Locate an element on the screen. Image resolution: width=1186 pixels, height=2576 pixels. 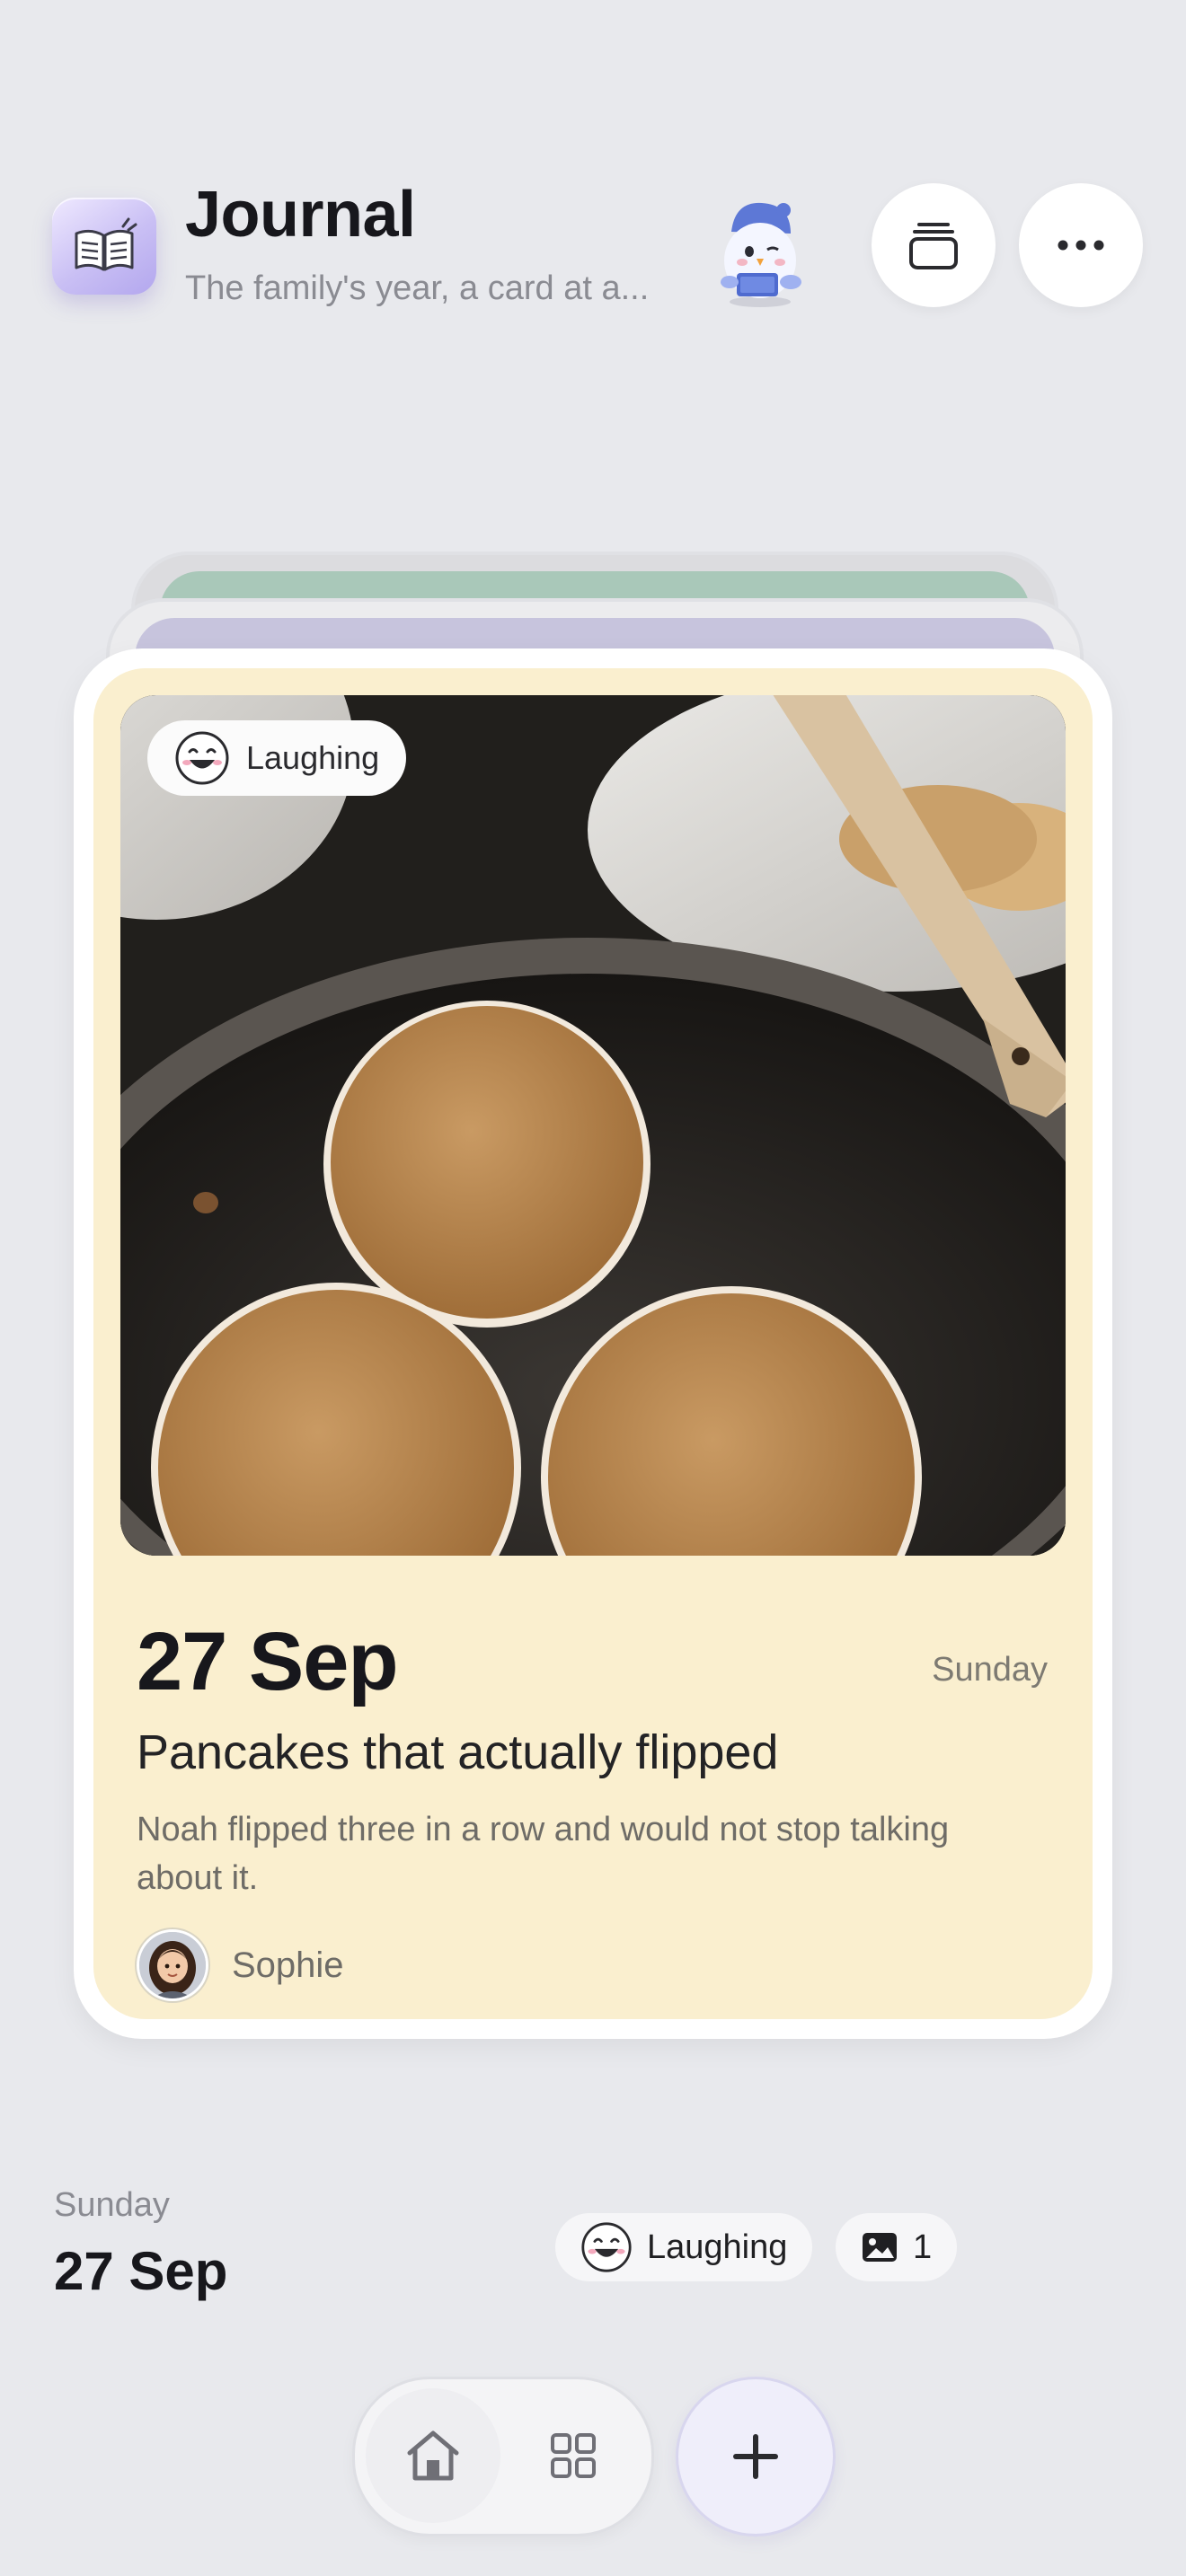
entry-weekday: Sunday is located at coordinates (990, 1670).